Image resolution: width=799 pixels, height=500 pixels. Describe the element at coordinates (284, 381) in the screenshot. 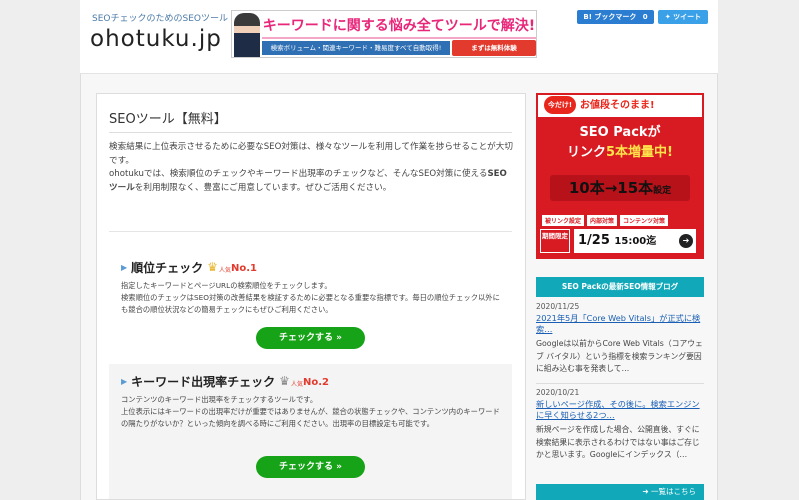

I see `silver-crown-icon: ♛` at that location.